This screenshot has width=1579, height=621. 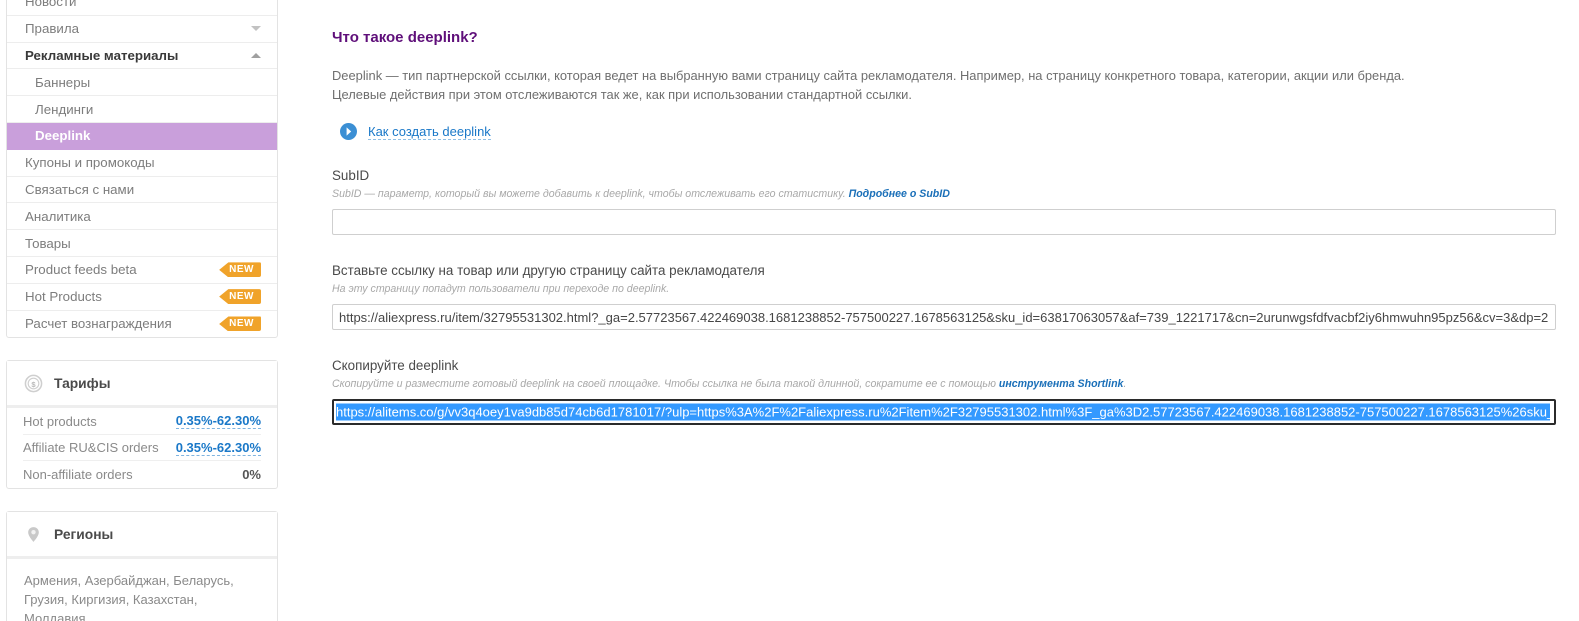 What do you see at coordinates (142, 217) in the screenshot?
I see `sidebar-item-analytics: Аналитика` at bounding box center [142, 217].